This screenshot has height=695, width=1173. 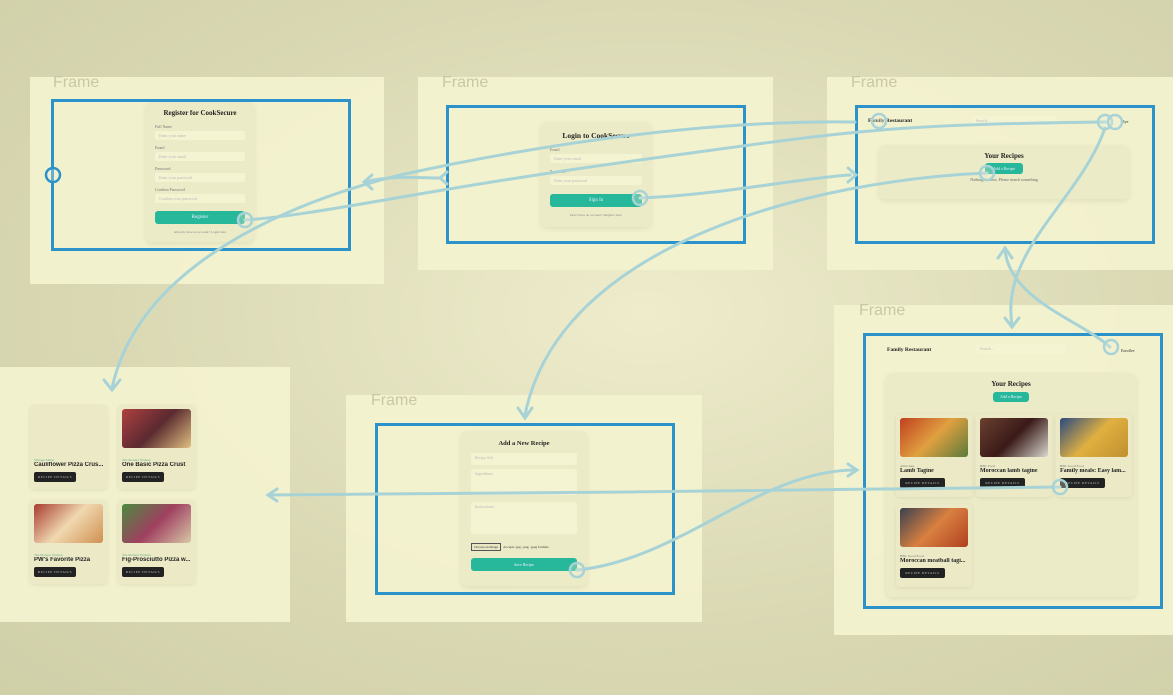 What do you see at coordinates (756, 294) in the screenshot?
I see `connector-add-to-form` at bounding box center [756, 294].